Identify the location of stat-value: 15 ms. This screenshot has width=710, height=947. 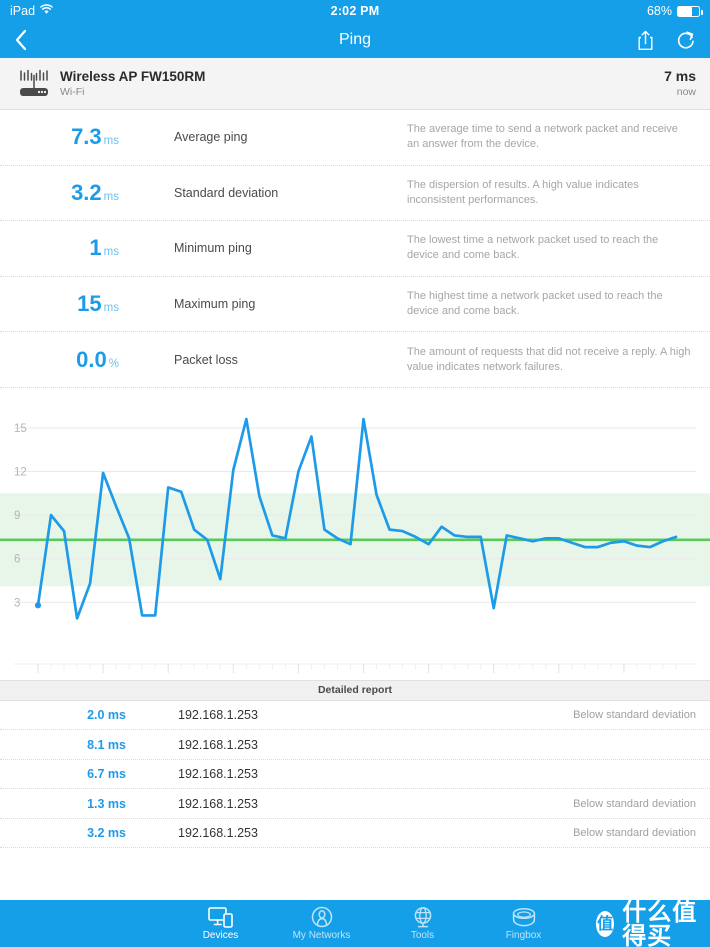
(66, 304).